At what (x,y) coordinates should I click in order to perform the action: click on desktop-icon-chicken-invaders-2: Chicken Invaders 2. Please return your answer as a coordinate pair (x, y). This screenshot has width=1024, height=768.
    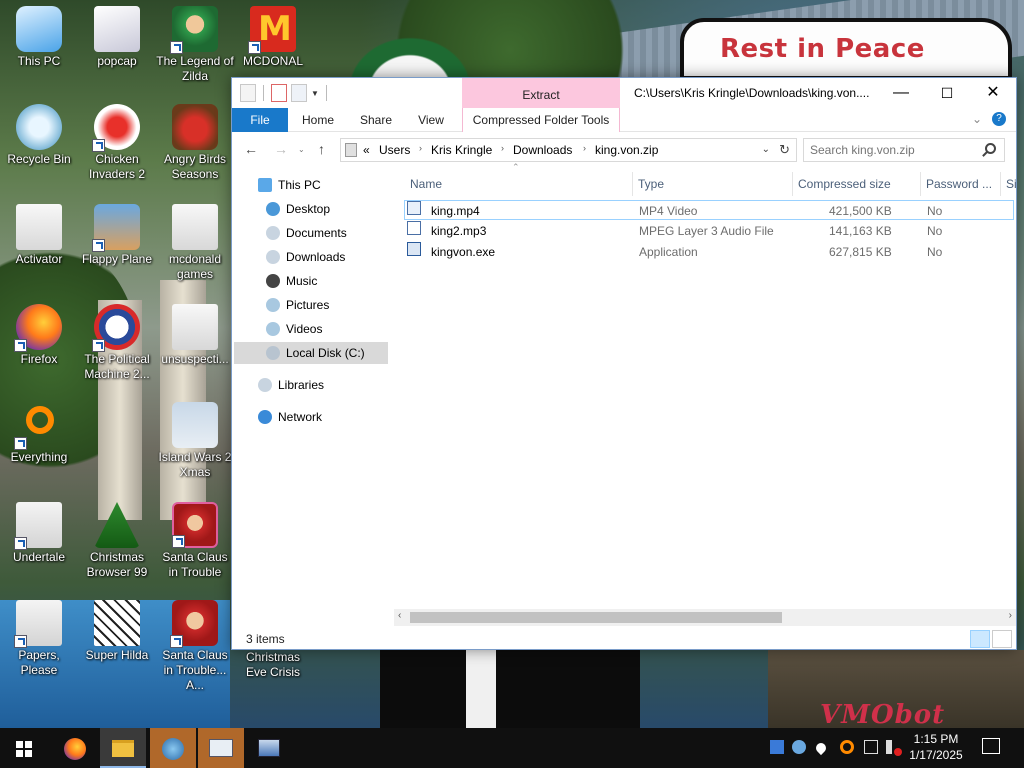
    Looking at the image, I should click on (117, 143).